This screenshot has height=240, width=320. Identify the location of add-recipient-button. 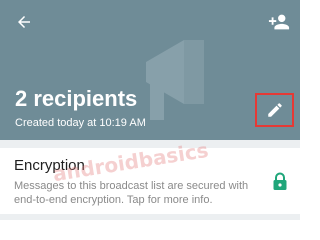
(279, 22).